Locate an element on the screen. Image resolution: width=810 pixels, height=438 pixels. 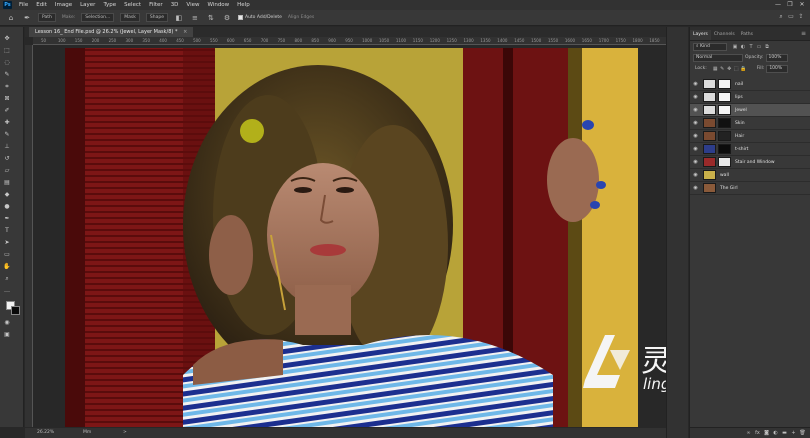
screen-mode-icon: ▣ is located at coordinates (7, 334).